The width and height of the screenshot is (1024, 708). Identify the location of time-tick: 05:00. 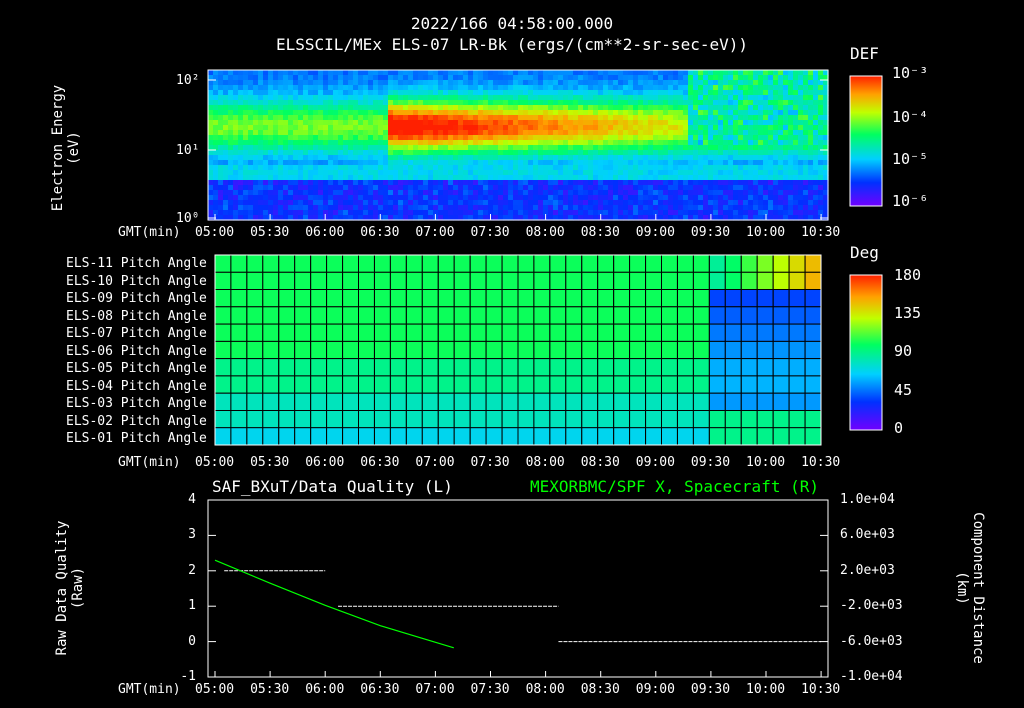
(215, 232).